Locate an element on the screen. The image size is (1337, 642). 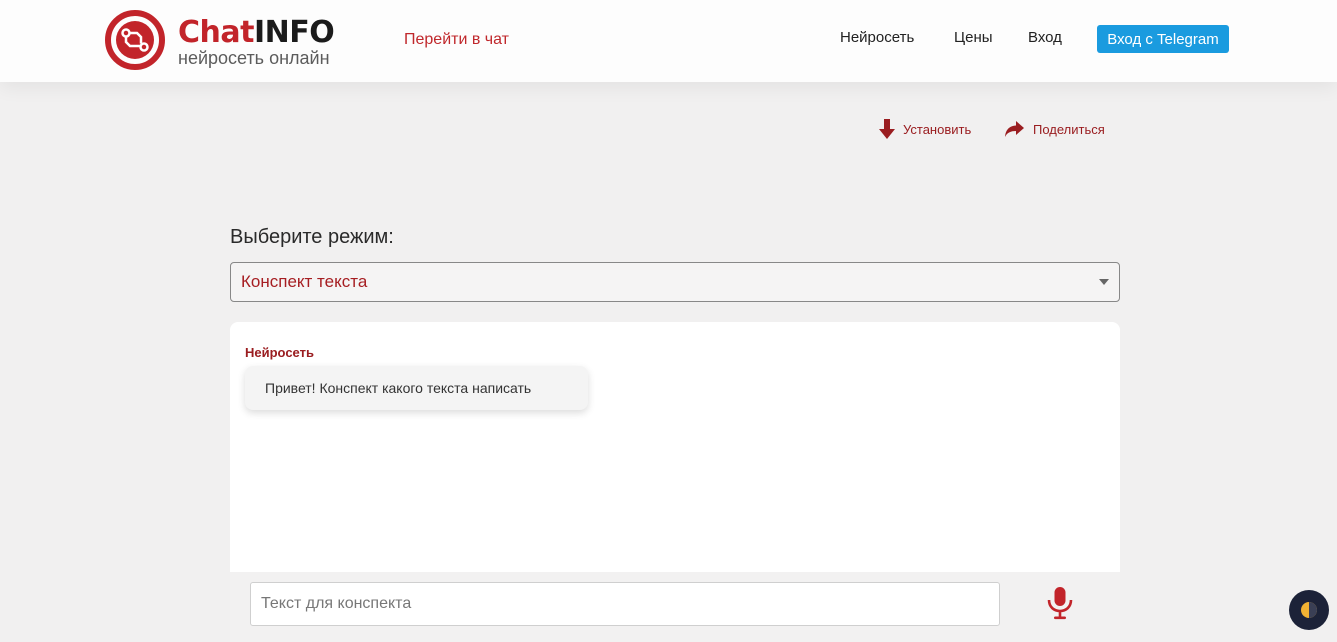
chat-input-bar is located at coordinates (675, 607).